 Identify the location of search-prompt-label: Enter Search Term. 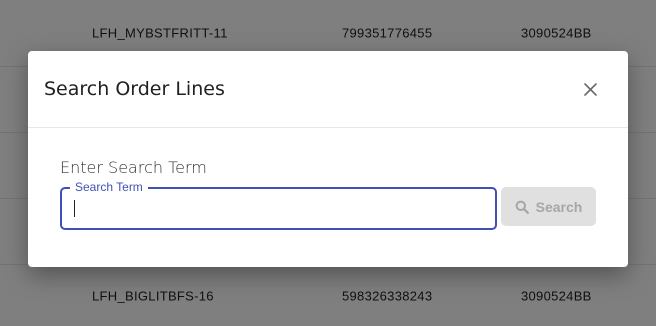
(133, 167).